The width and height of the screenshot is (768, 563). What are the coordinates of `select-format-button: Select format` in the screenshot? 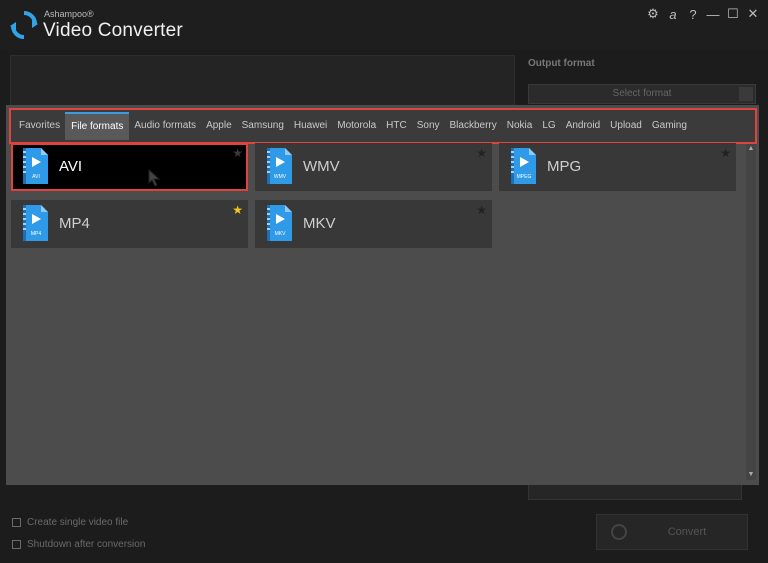 It's located at (642, 94).